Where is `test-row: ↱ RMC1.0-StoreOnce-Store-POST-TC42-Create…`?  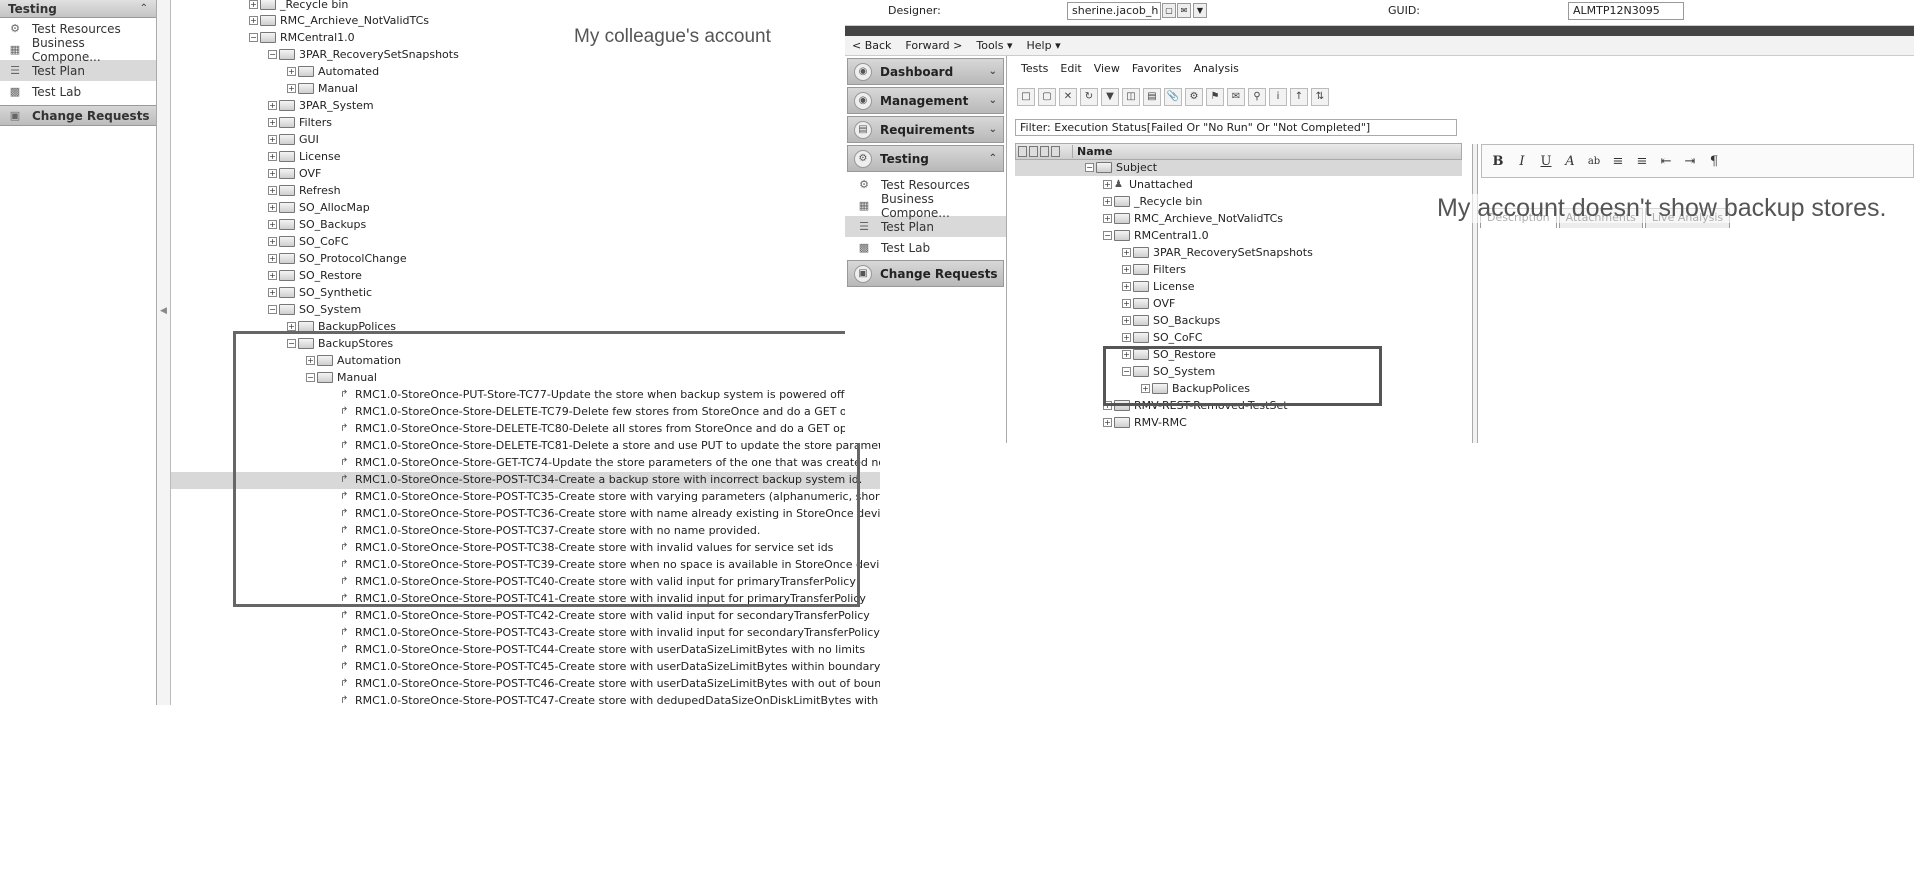 test-row: ↱ RMC1.0-StoreOnce-Store-POST-TC42-Create… is located at coordinates (605, 615).